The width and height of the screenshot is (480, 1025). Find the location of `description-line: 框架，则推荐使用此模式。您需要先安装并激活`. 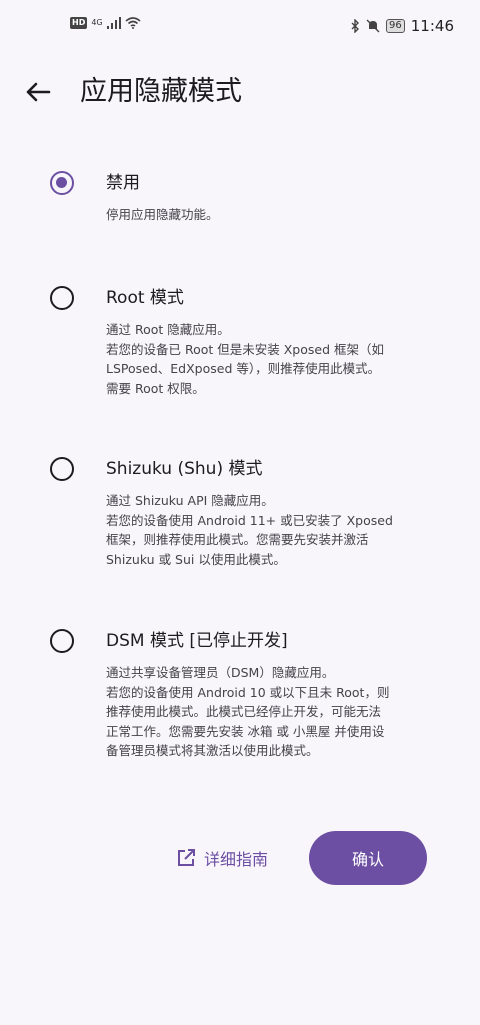

description-line: 框架，则推荐使用此模式。您需要先安装并激活 is located at coordinates (237, 539).